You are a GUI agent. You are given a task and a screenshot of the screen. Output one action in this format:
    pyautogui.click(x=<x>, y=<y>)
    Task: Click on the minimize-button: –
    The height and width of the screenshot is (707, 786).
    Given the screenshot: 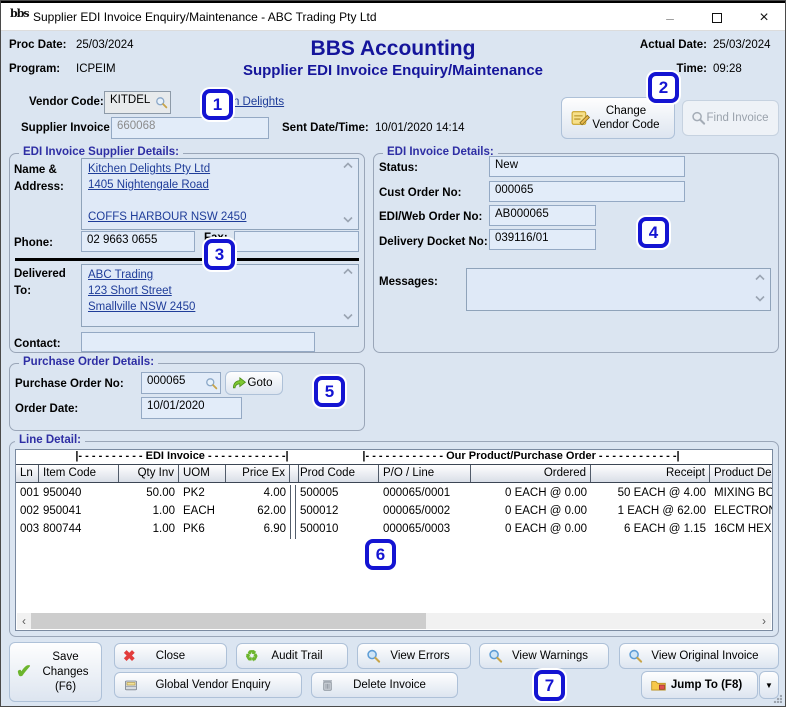 What is the action you would take?
    pyautogui.click(x=670, y=17)
    